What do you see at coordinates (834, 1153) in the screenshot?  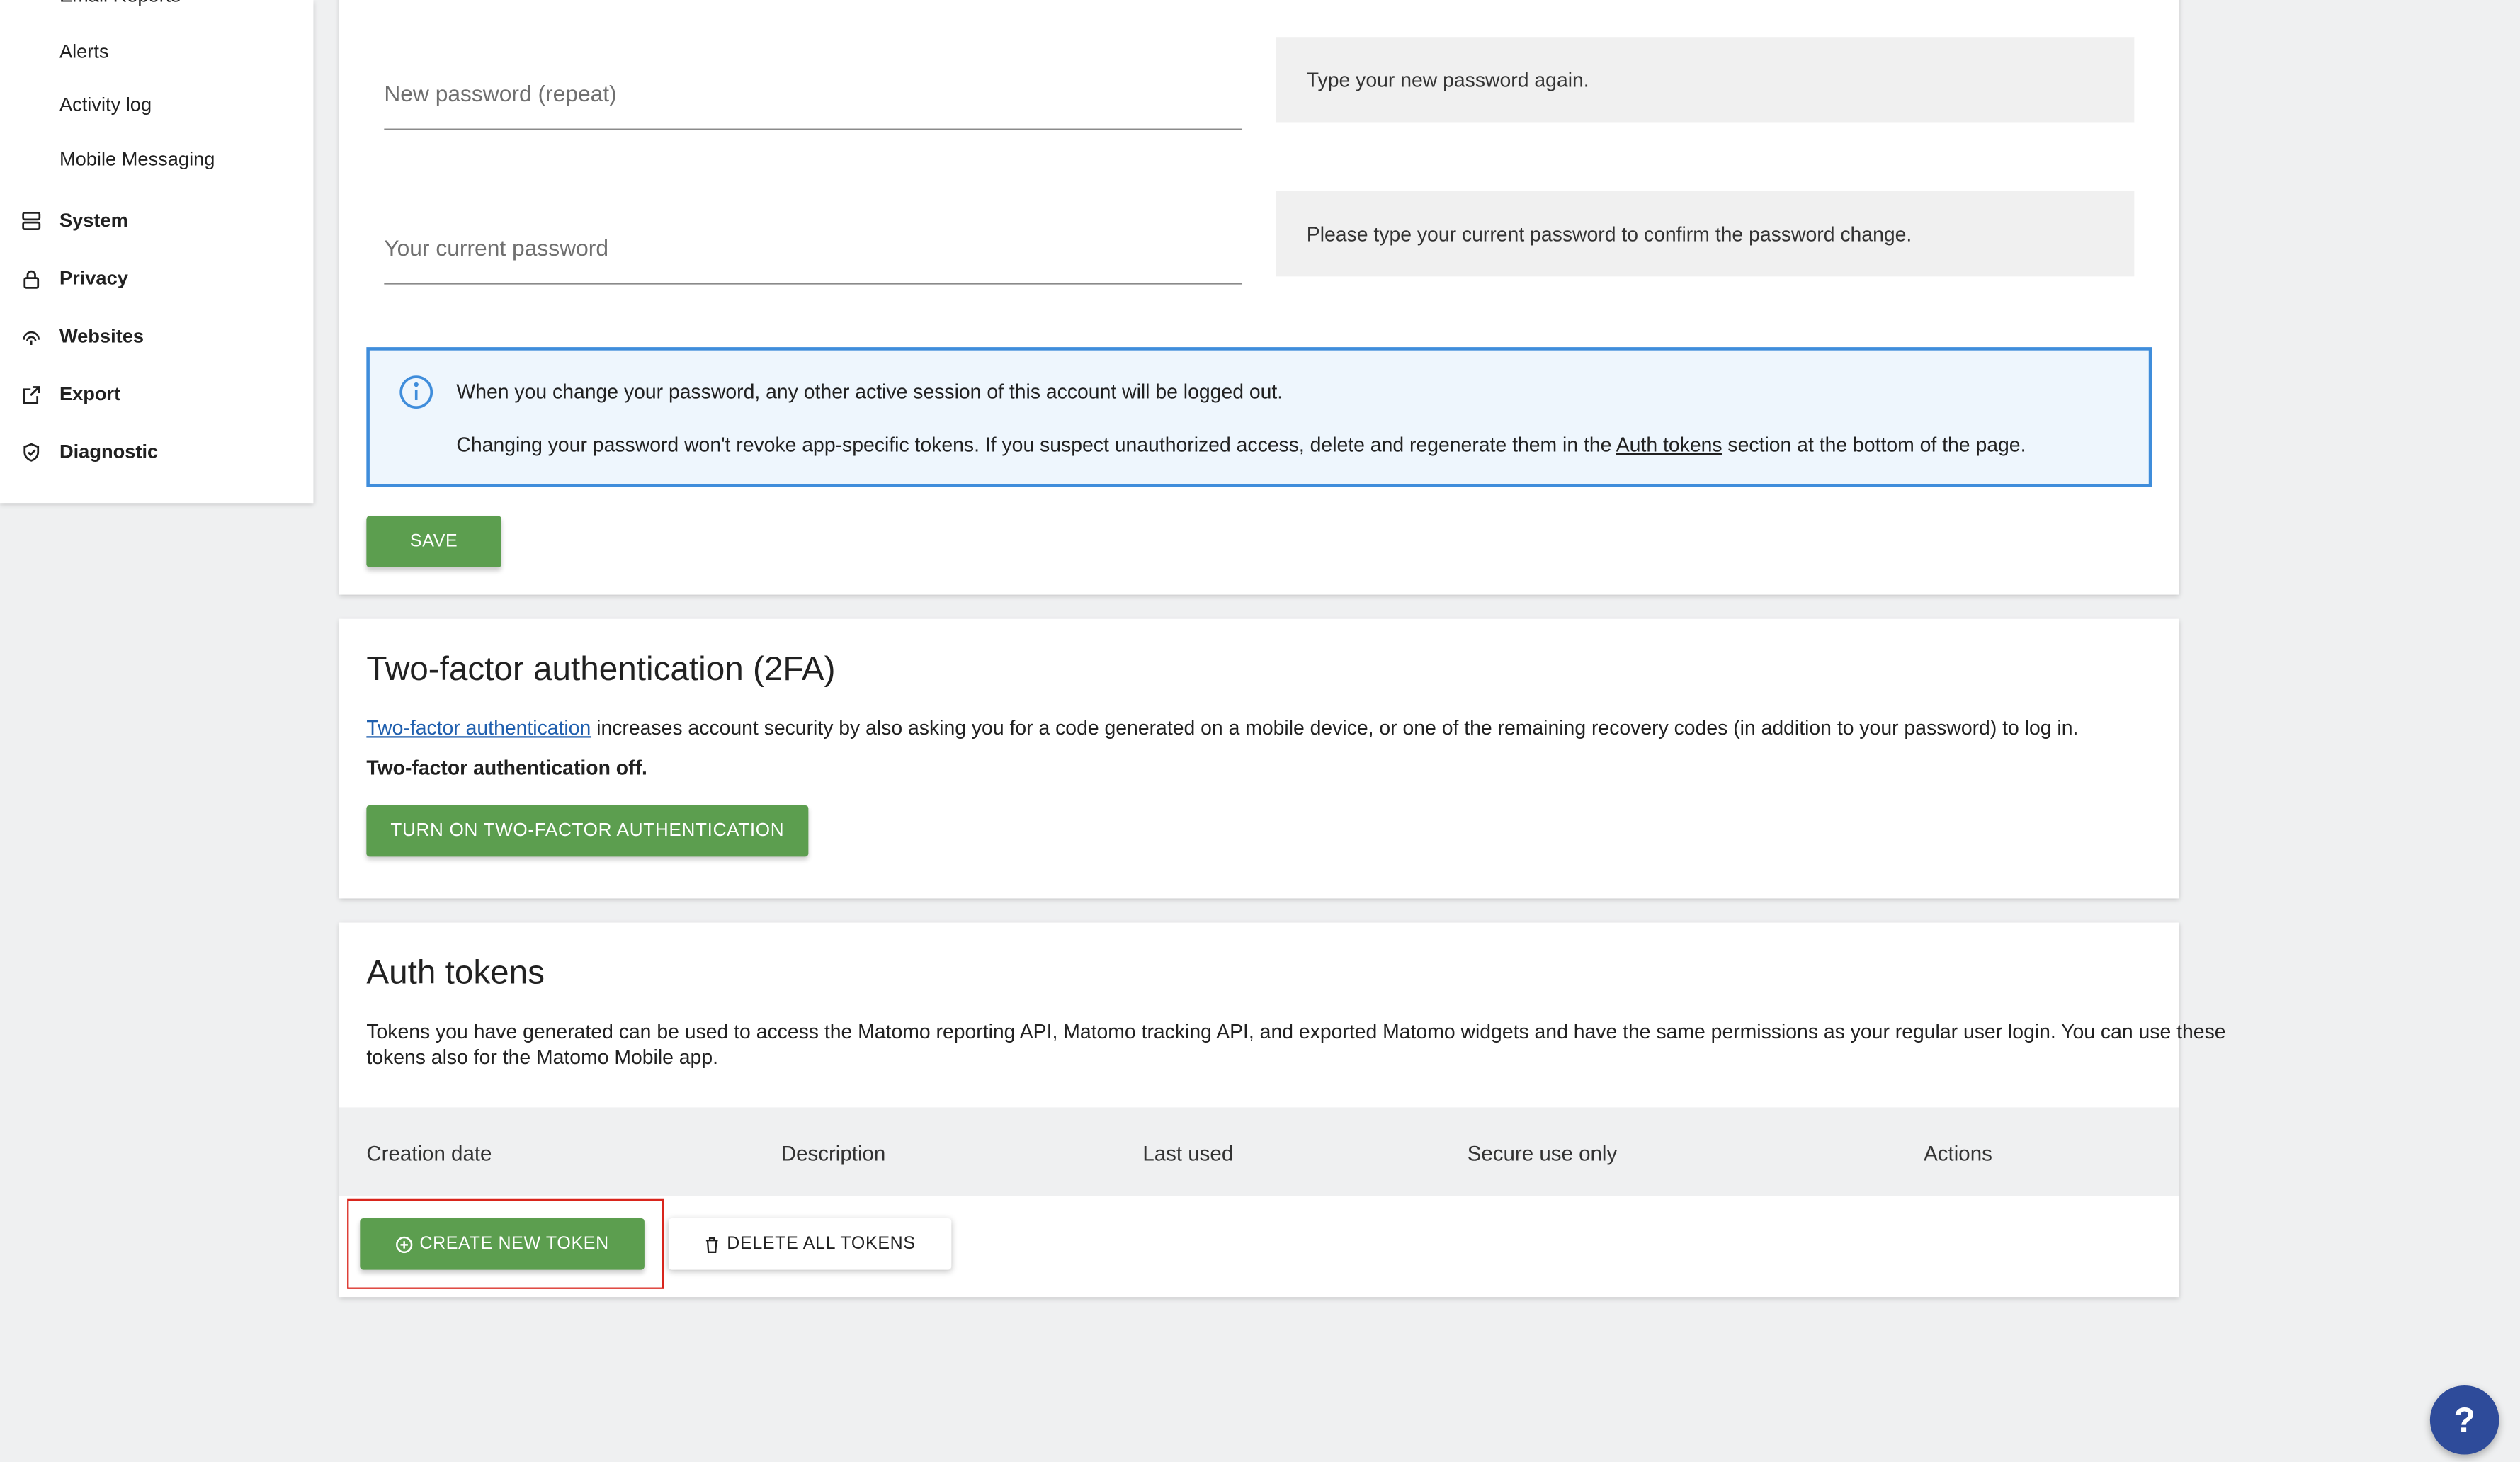 I see `column-header-description: Description` at bounding box center [834, 1153].